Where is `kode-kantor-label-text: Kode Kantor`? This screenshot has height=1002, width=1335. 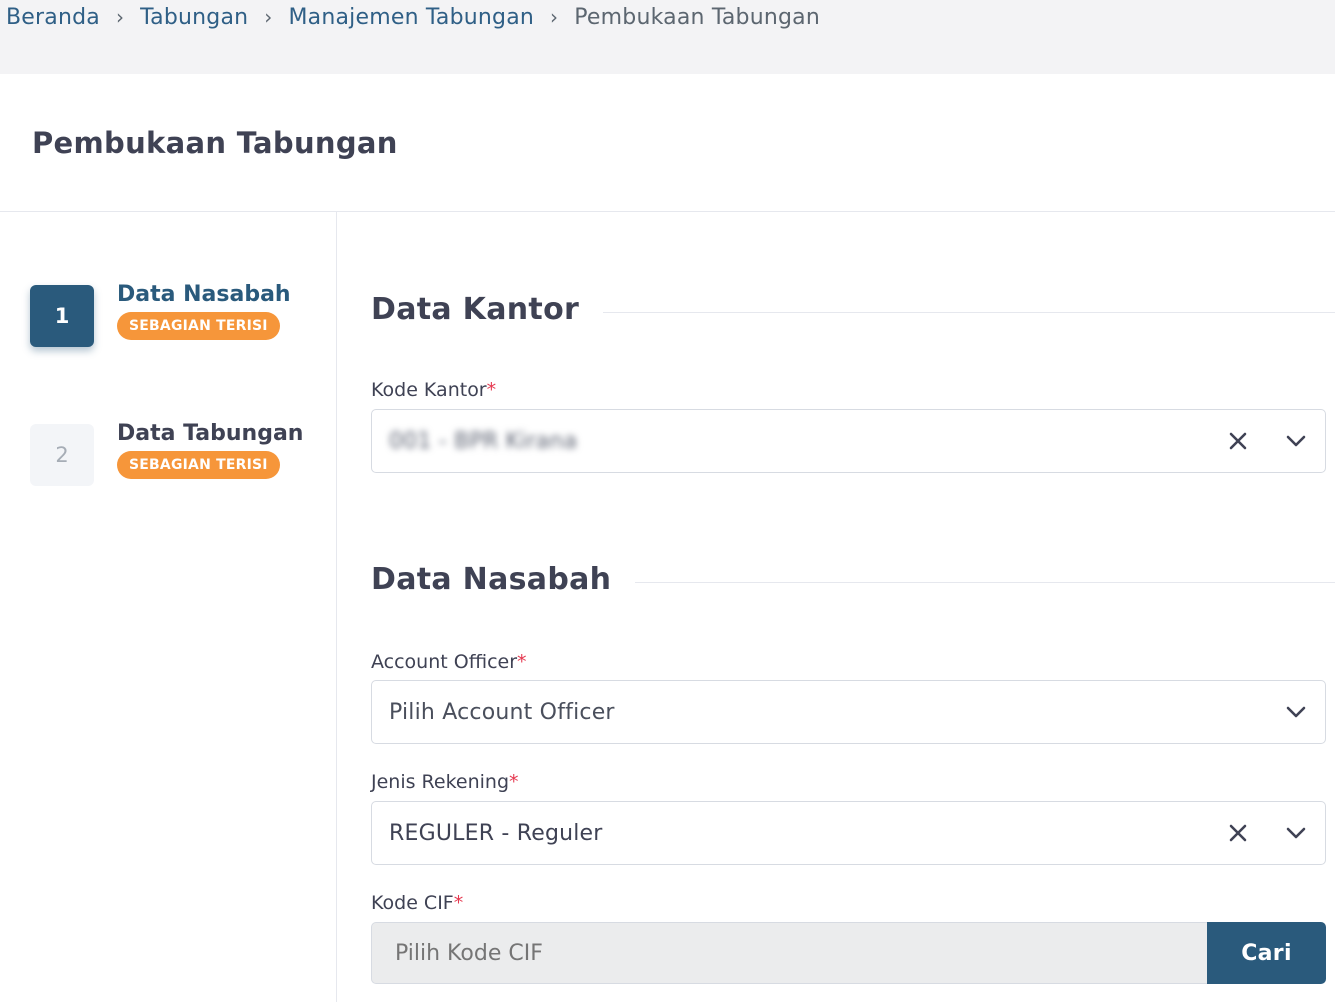 kode-kantor-label-text: Kode Kantor is located at coordinates (429, 390).